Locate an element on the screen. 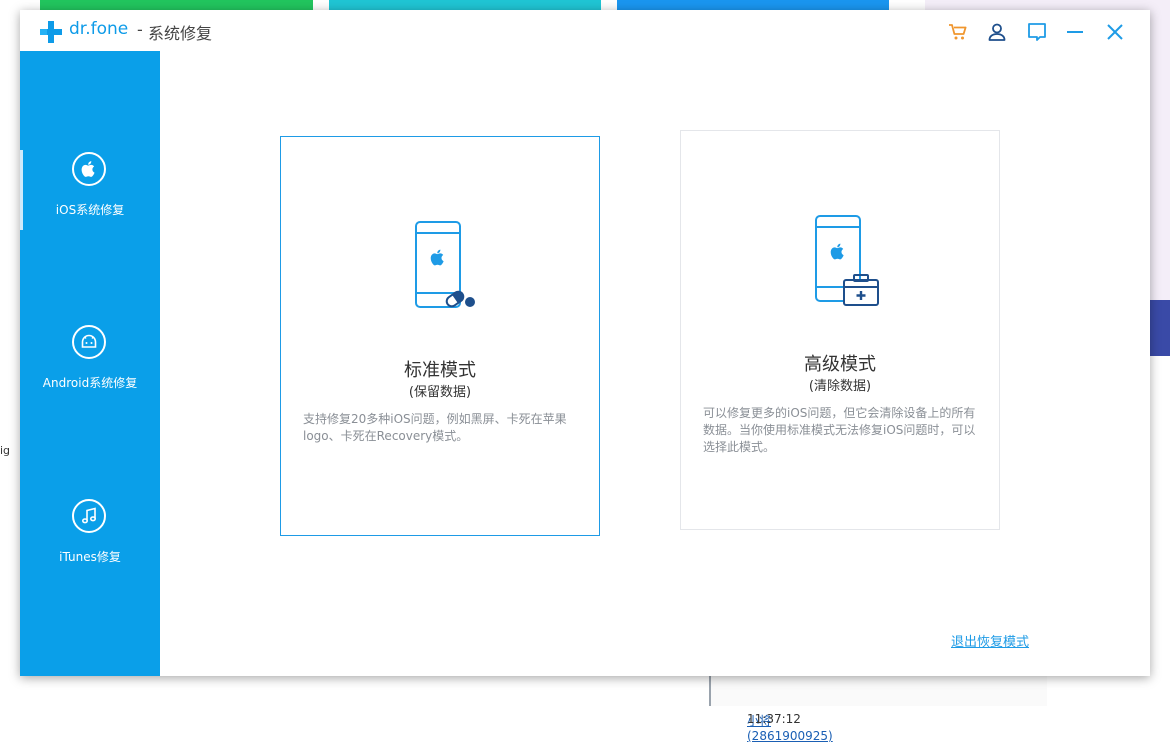 The width and height of the screenshot is (1170, 743). sidebar-item-label: iOS系统修复 is located at coordinates (90, 210).